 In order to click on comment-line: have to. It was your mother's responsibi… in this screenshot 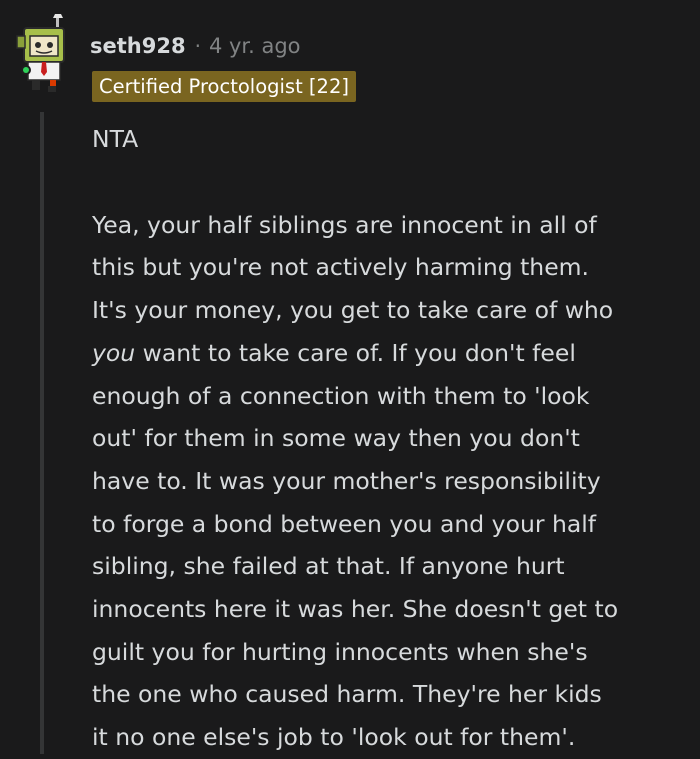, I will do `click(346, 480)`.